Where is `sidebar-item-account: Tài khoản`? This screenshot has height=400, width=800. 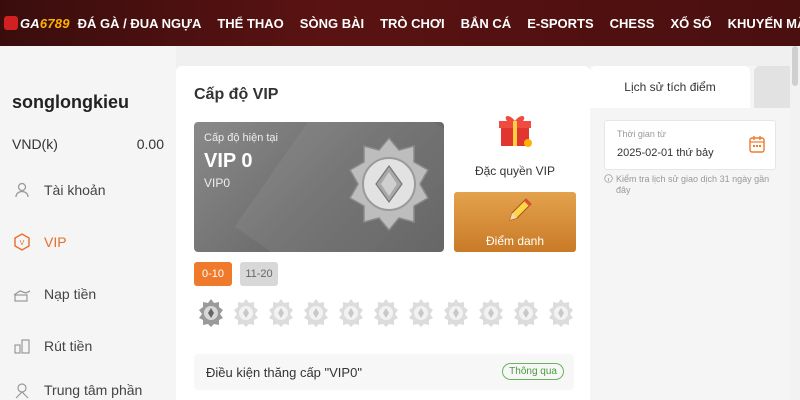
sidebar-item-account: Tài khoản is located at coordinates (58, 190).